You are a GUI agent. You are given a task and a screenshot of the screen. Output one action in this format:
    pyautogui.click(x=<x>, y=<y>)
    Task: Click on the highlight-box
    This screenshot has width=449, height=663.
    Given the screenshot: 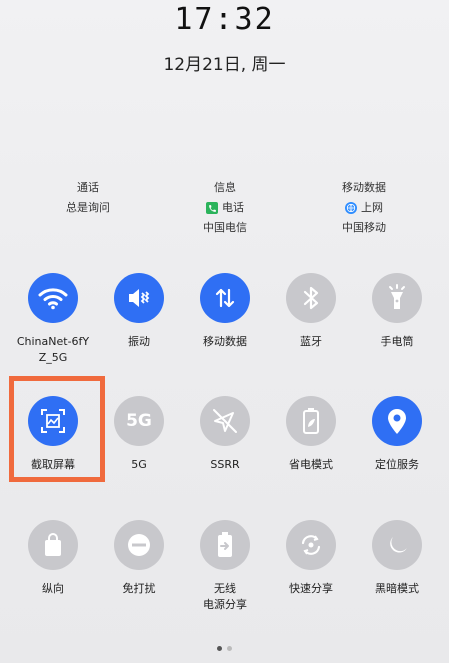 What is the action you would take?
    pyautogui.click(x=57, y=429)
    